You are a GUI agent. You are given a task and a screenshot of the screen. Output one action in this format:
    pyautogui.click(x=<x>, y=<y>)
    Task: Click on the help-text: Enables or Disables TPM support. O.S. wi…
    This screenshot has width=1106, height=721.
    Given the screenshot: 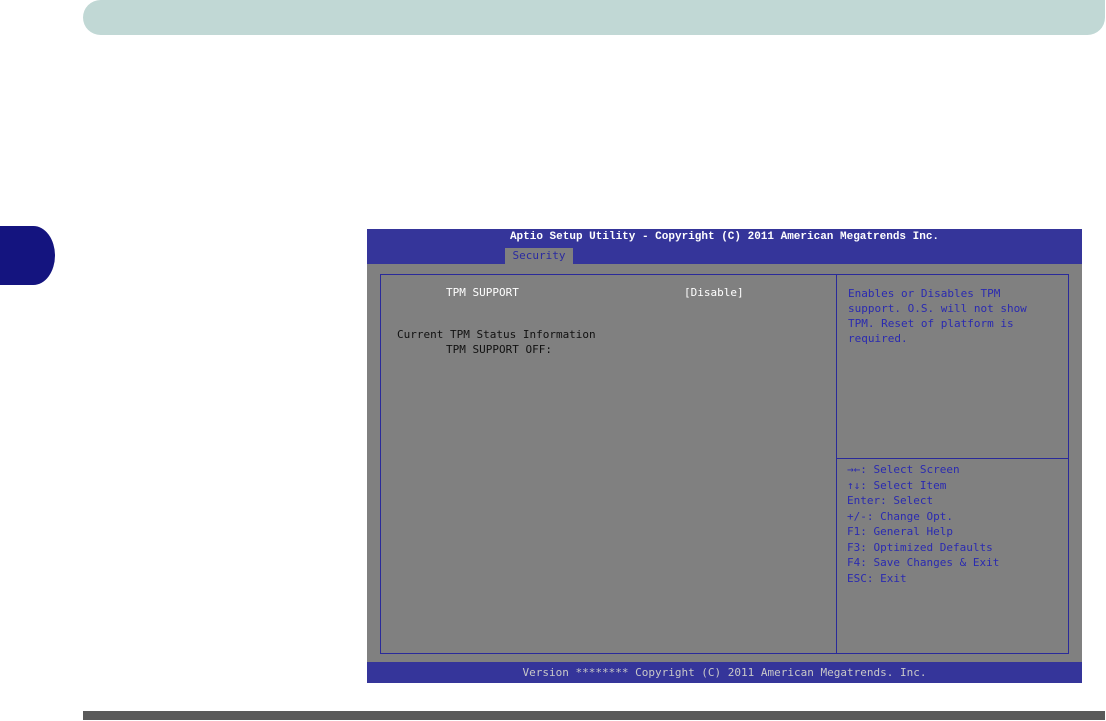 What is the action you would take?
    pyautogui.click(x=937, y=316)
    